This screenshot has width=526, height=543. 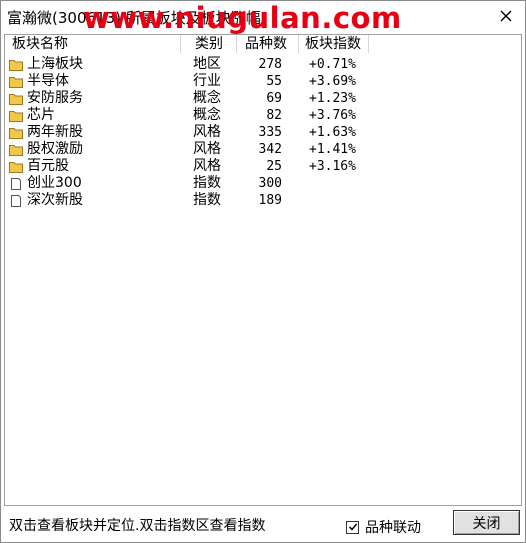 What do you see at coordinates (332, 115) in the screenshot?
I see `sector-change: +3.76%` at bounding box center [332, 115].